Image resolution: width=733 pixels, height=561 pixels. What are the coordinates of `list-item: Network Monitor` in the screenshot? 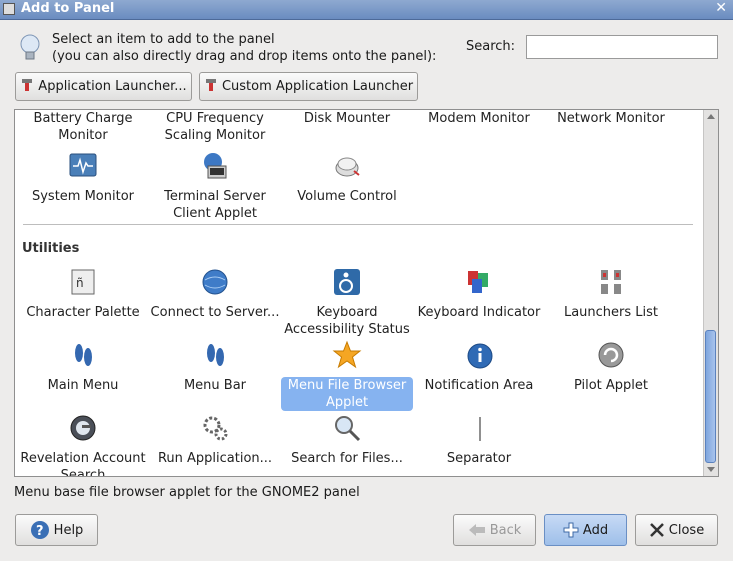 It's located at (611, 118).